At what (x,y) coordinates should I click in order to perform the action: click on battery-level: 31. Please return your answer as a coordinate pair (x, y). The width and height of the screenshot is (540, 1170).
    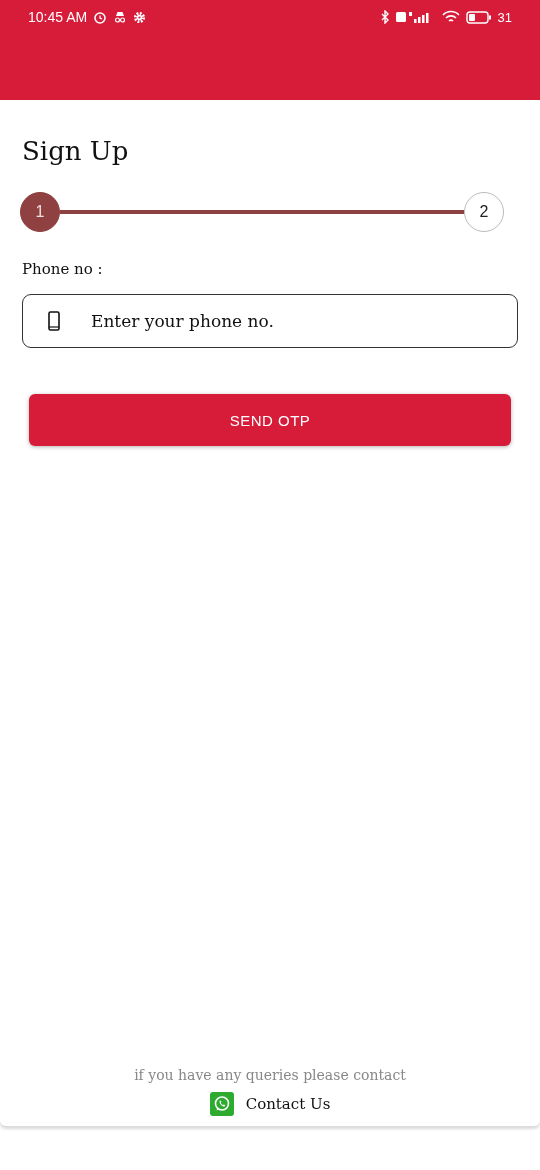
    Looking at the image, I should click on (504, 17).